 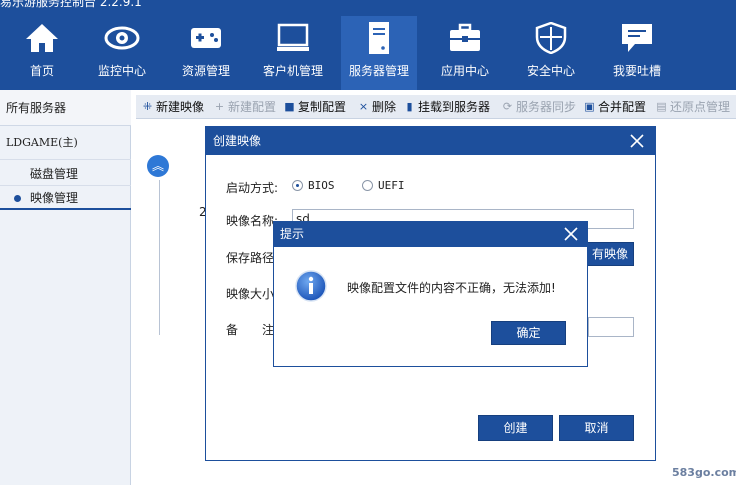 I want to click on delete-button: × 删除, so click(x=376, y=107).